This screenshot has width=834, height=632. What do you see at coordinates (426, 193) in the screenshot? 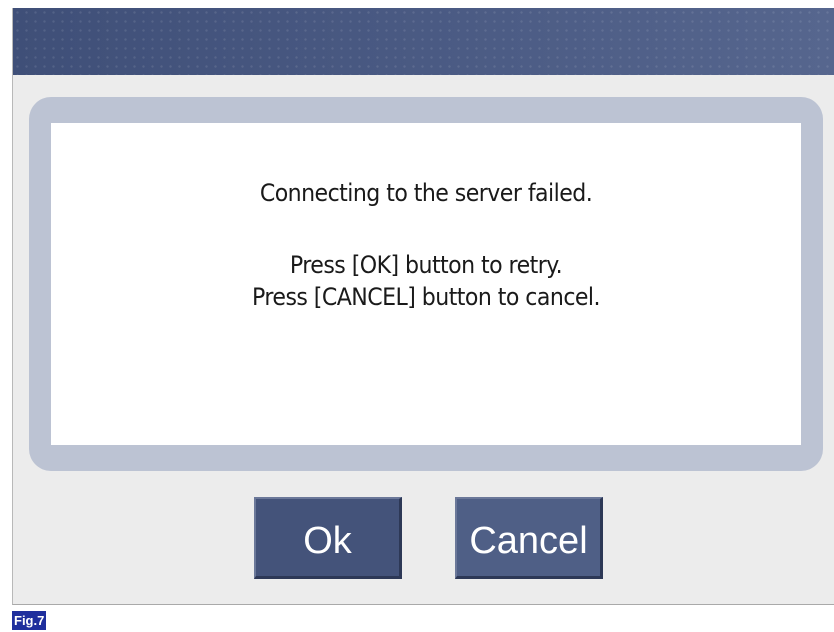
I see `error-message-line: Connecting to the server failed.` at bounding box center [426, 193].